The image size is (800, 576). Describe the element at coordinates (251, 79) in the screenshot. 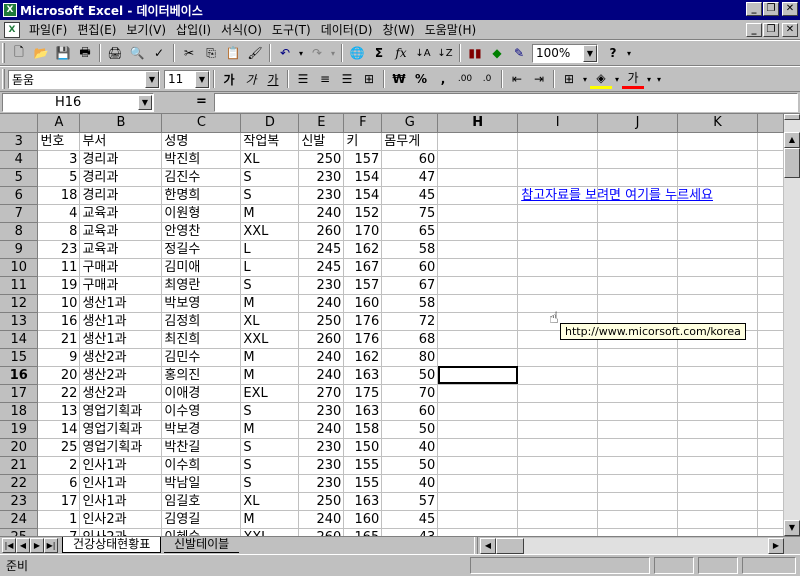

I see `italic-button: 가` at that location.